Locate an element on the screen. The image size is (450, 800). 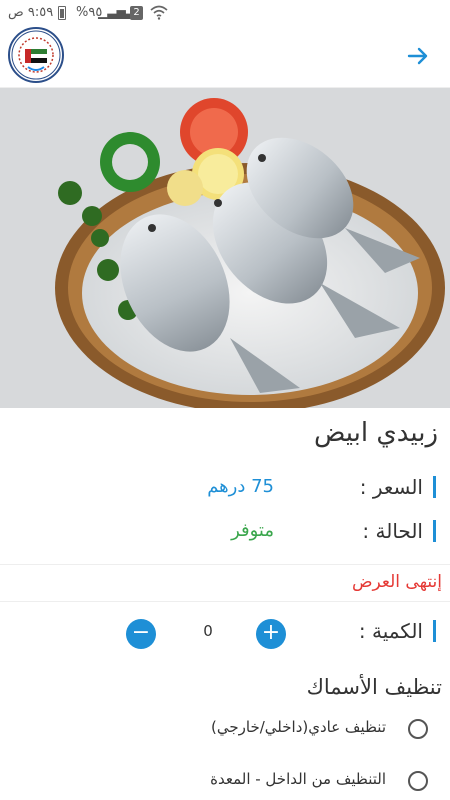
sim-badge: 2 is located at coordinates (136, 13).